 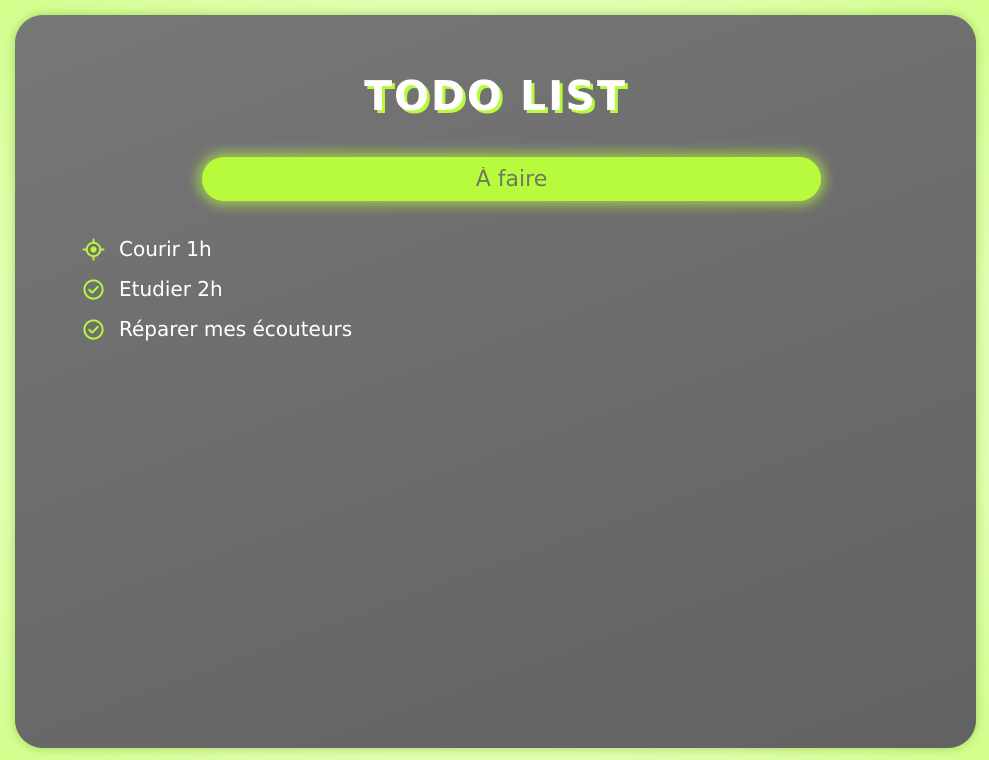 I want to click on todo-input-wrapper, so click(x=511, y=179).